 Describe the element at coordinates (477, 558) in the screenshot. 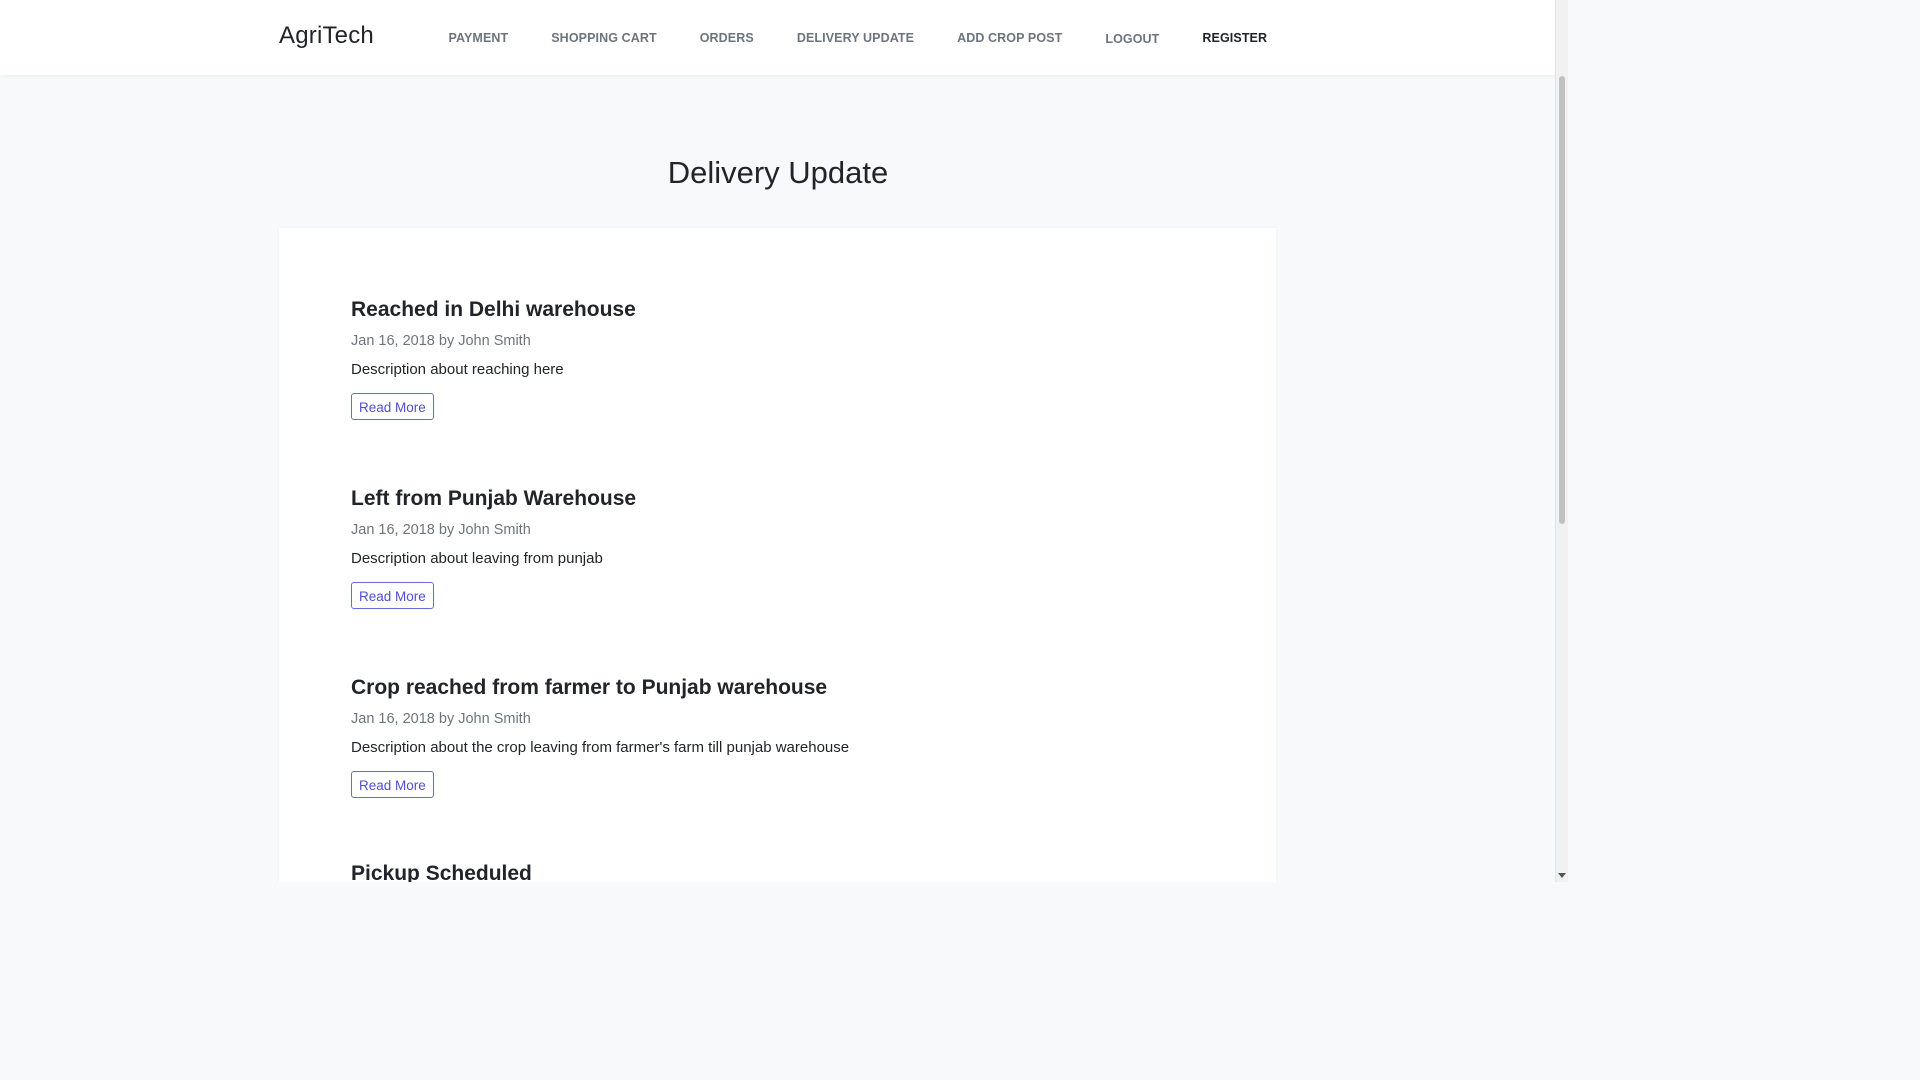

I see `post-description: Description about leaving from punjab` at that location.